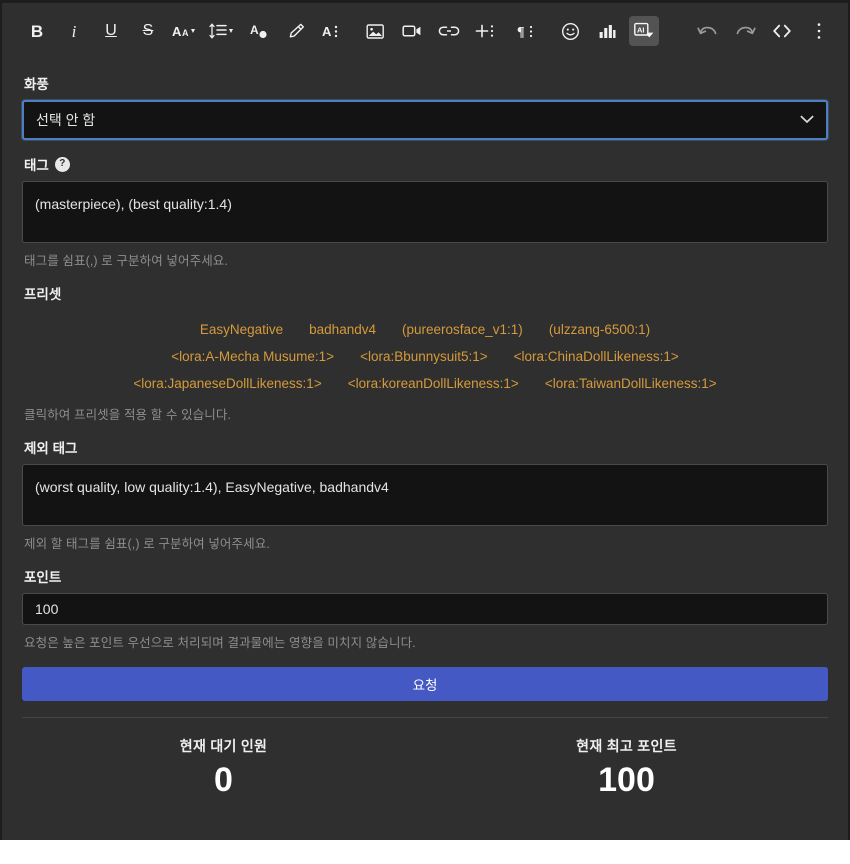 This screenshot has width=850, height=864. I want to click on preset-chip: (pureerosface_v1:1), so click(462, 329).